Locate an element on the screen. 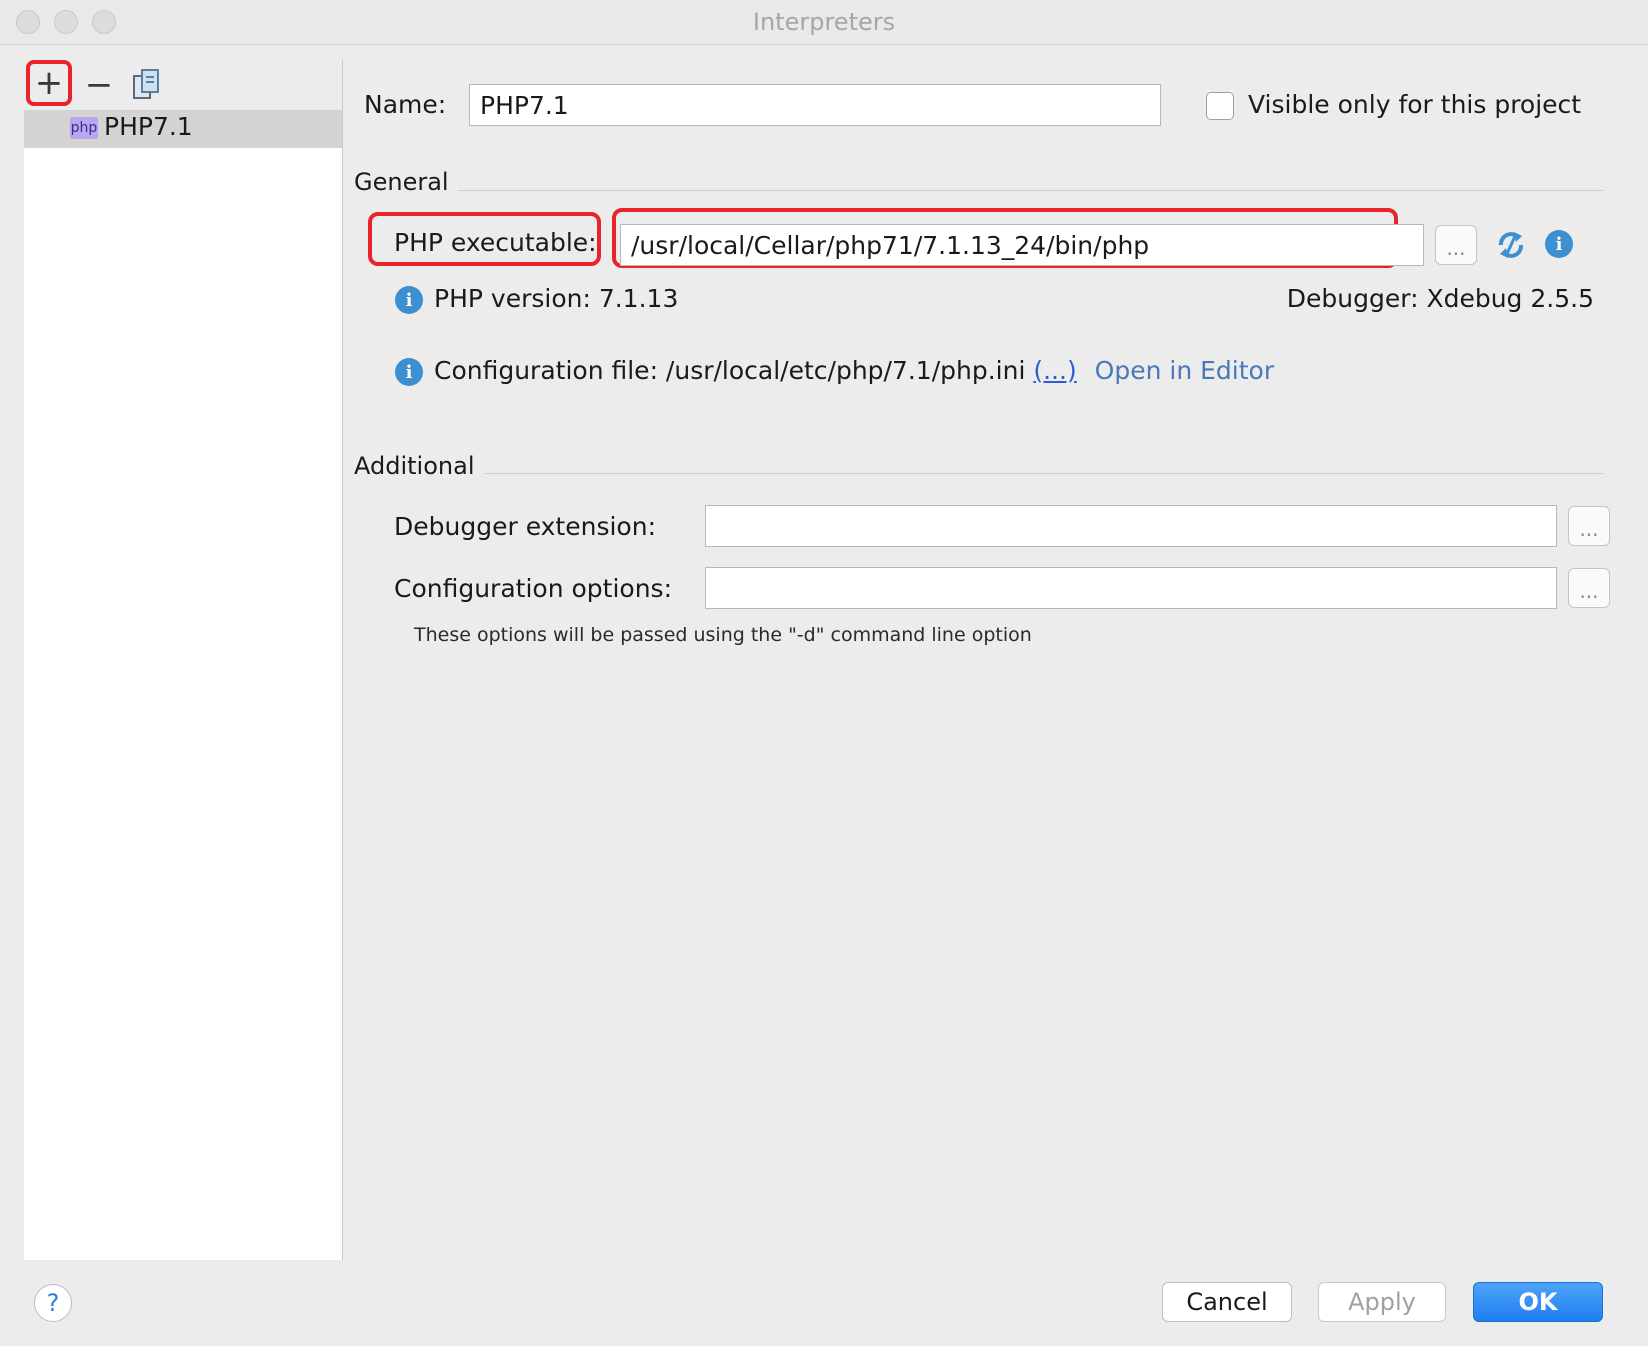 The width and height of the screenshot is (1648, 1346). copy-interpreter-button is located at coordinates (147, 85).